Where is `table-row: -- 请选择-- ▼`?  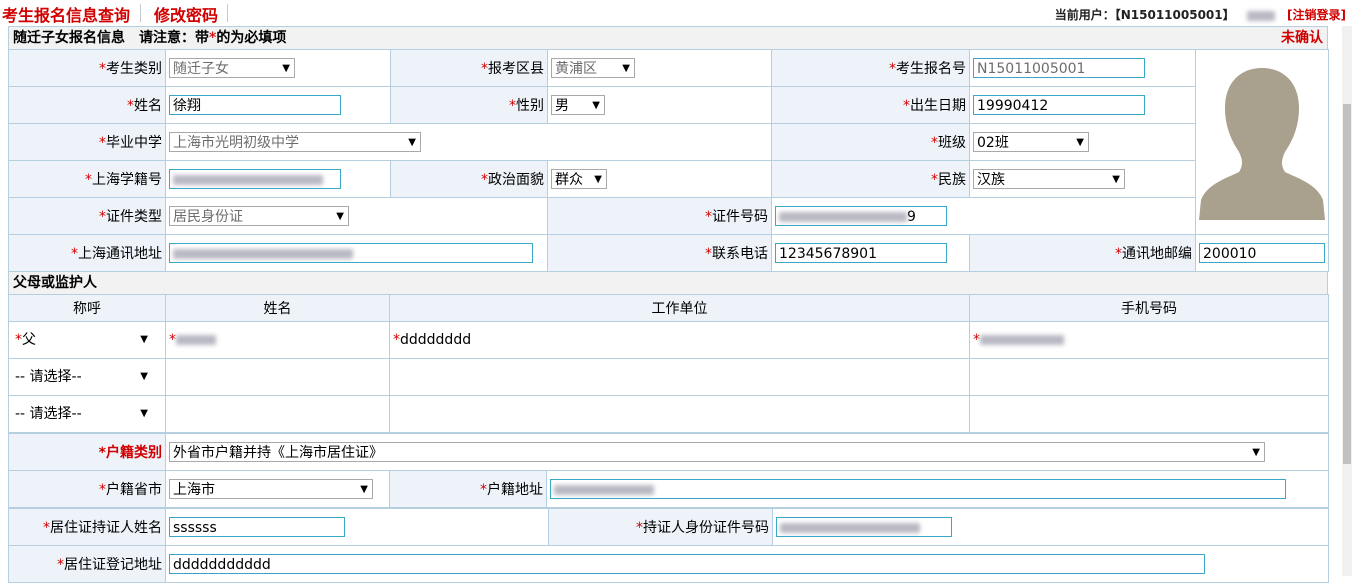 table-row: -- 请选择-- ▼ is located at coordinates (668, 377).